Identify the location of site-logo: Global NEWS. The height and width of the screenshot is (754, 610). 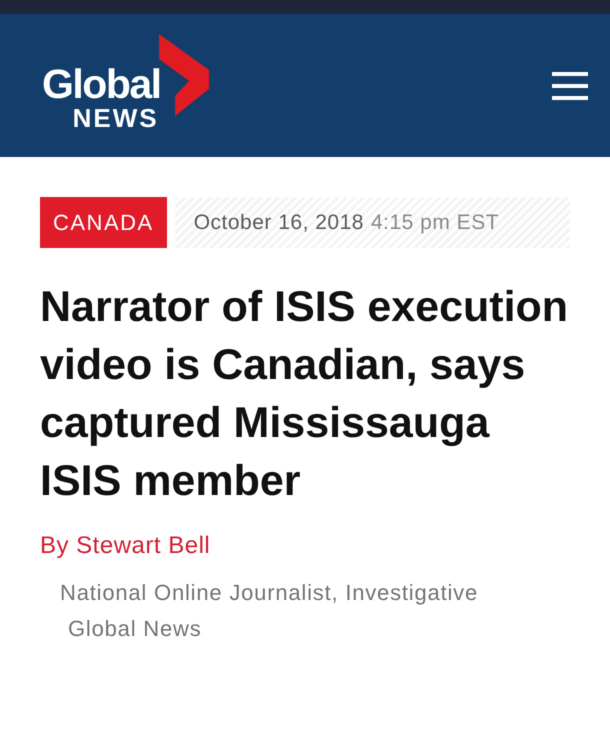
(125, 83).